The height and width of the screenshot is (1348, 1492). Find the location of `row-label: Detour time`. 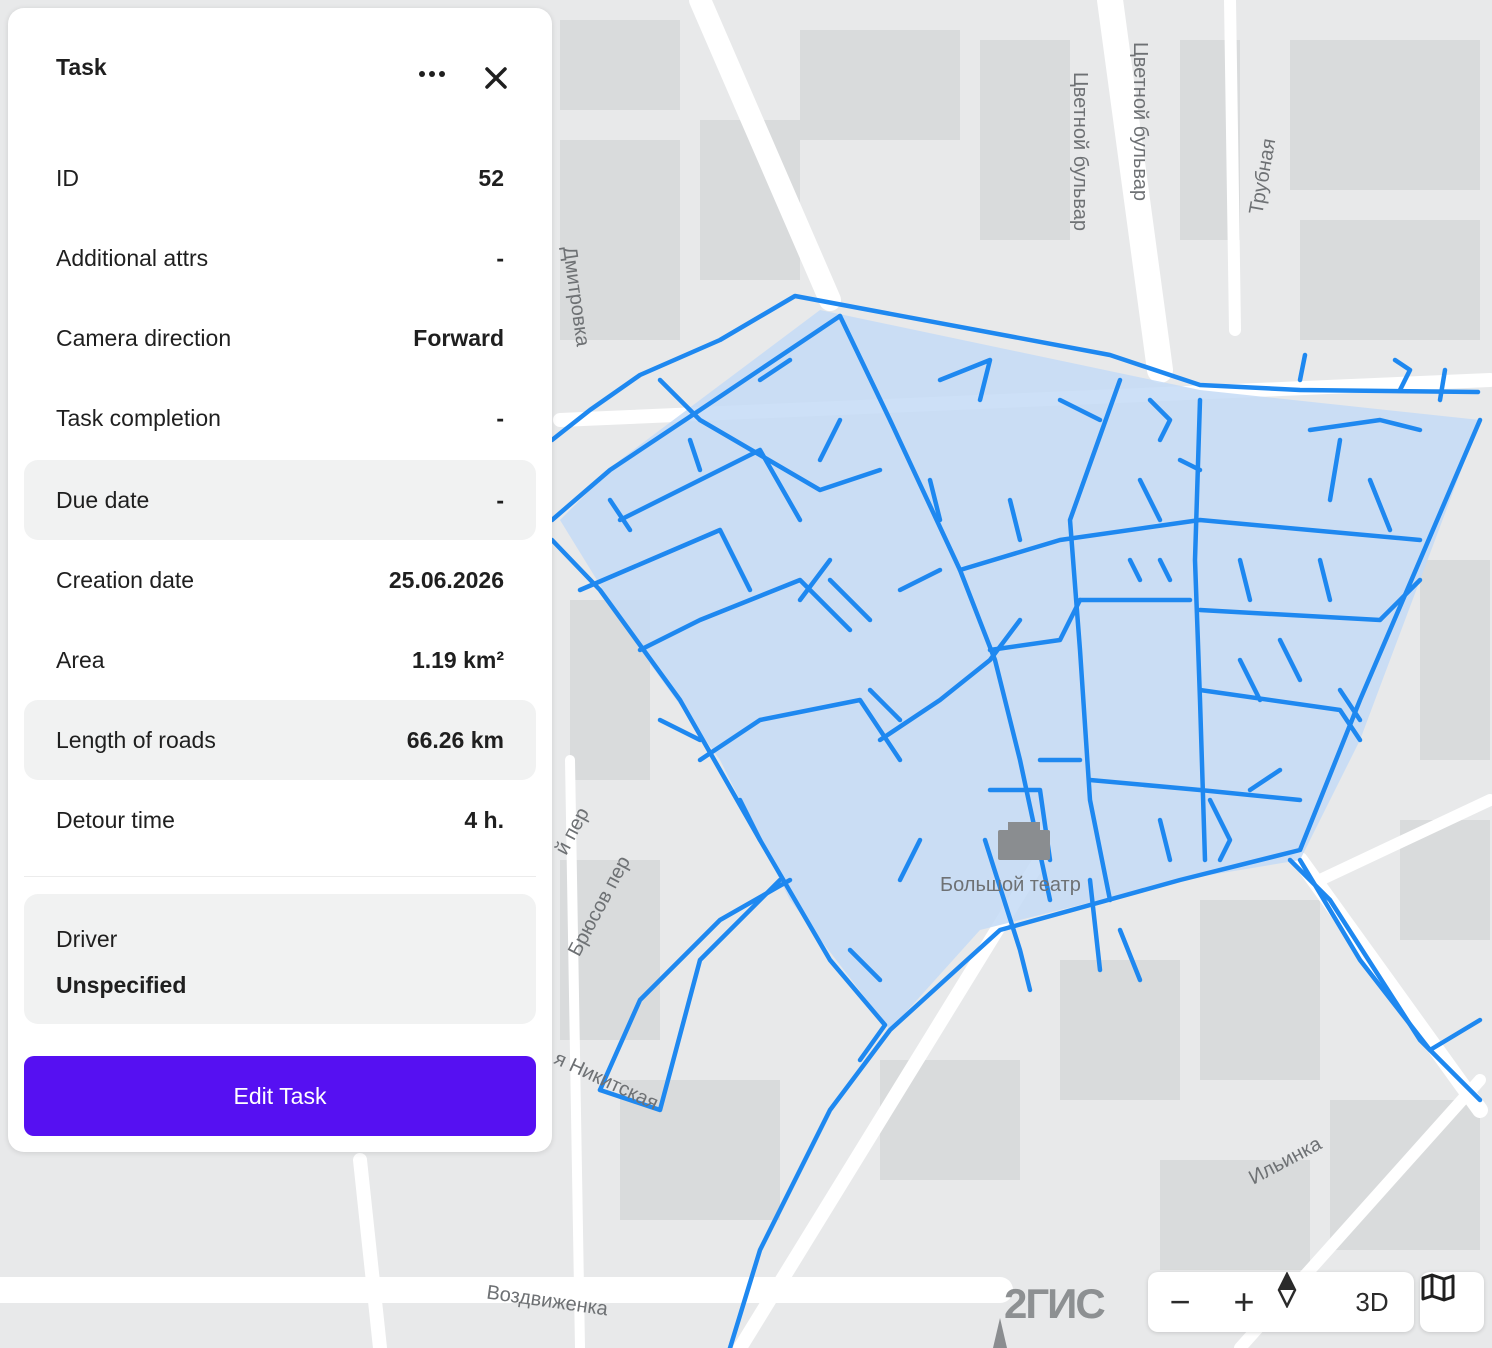

row-label: Detour time is located at coordinates (115, 820).